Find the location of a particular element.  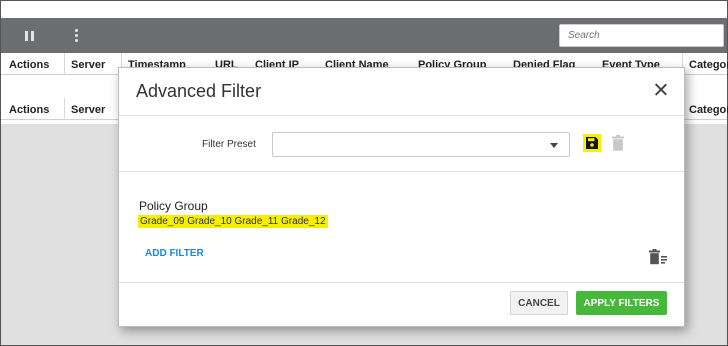

filter-preset-row: Filter Preset is located at coordinates (401, 144).